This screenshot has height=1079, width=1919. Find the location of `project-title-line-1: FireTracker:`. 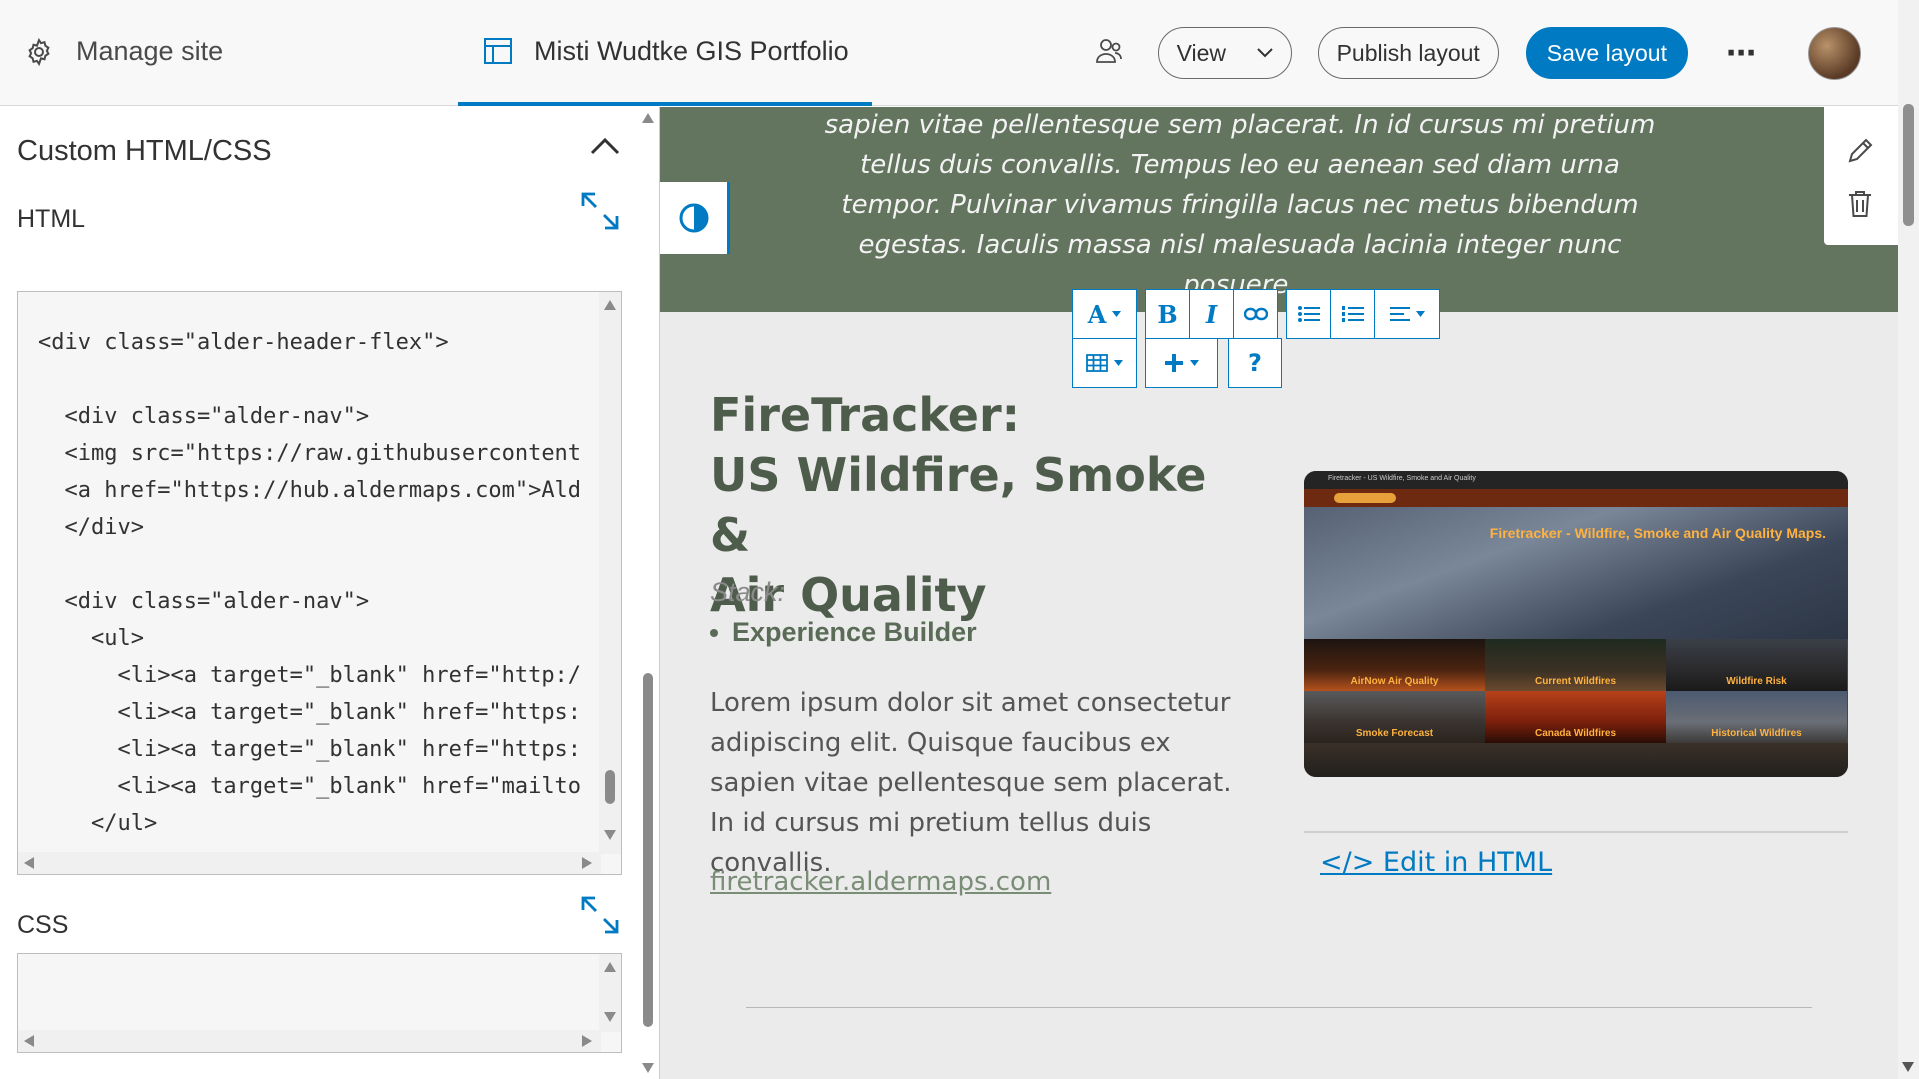

project-title-line-1: FireTracker: is located at coordinates (865, 415).